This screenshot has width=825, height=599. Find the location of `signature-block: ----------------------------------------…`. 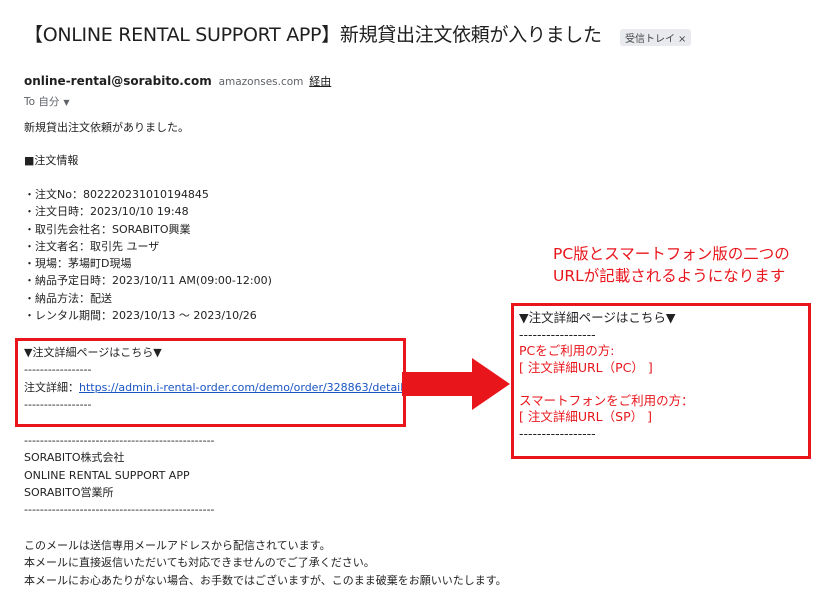

signature-block: ----------------------------------------… is located at coordinates (119, 475).